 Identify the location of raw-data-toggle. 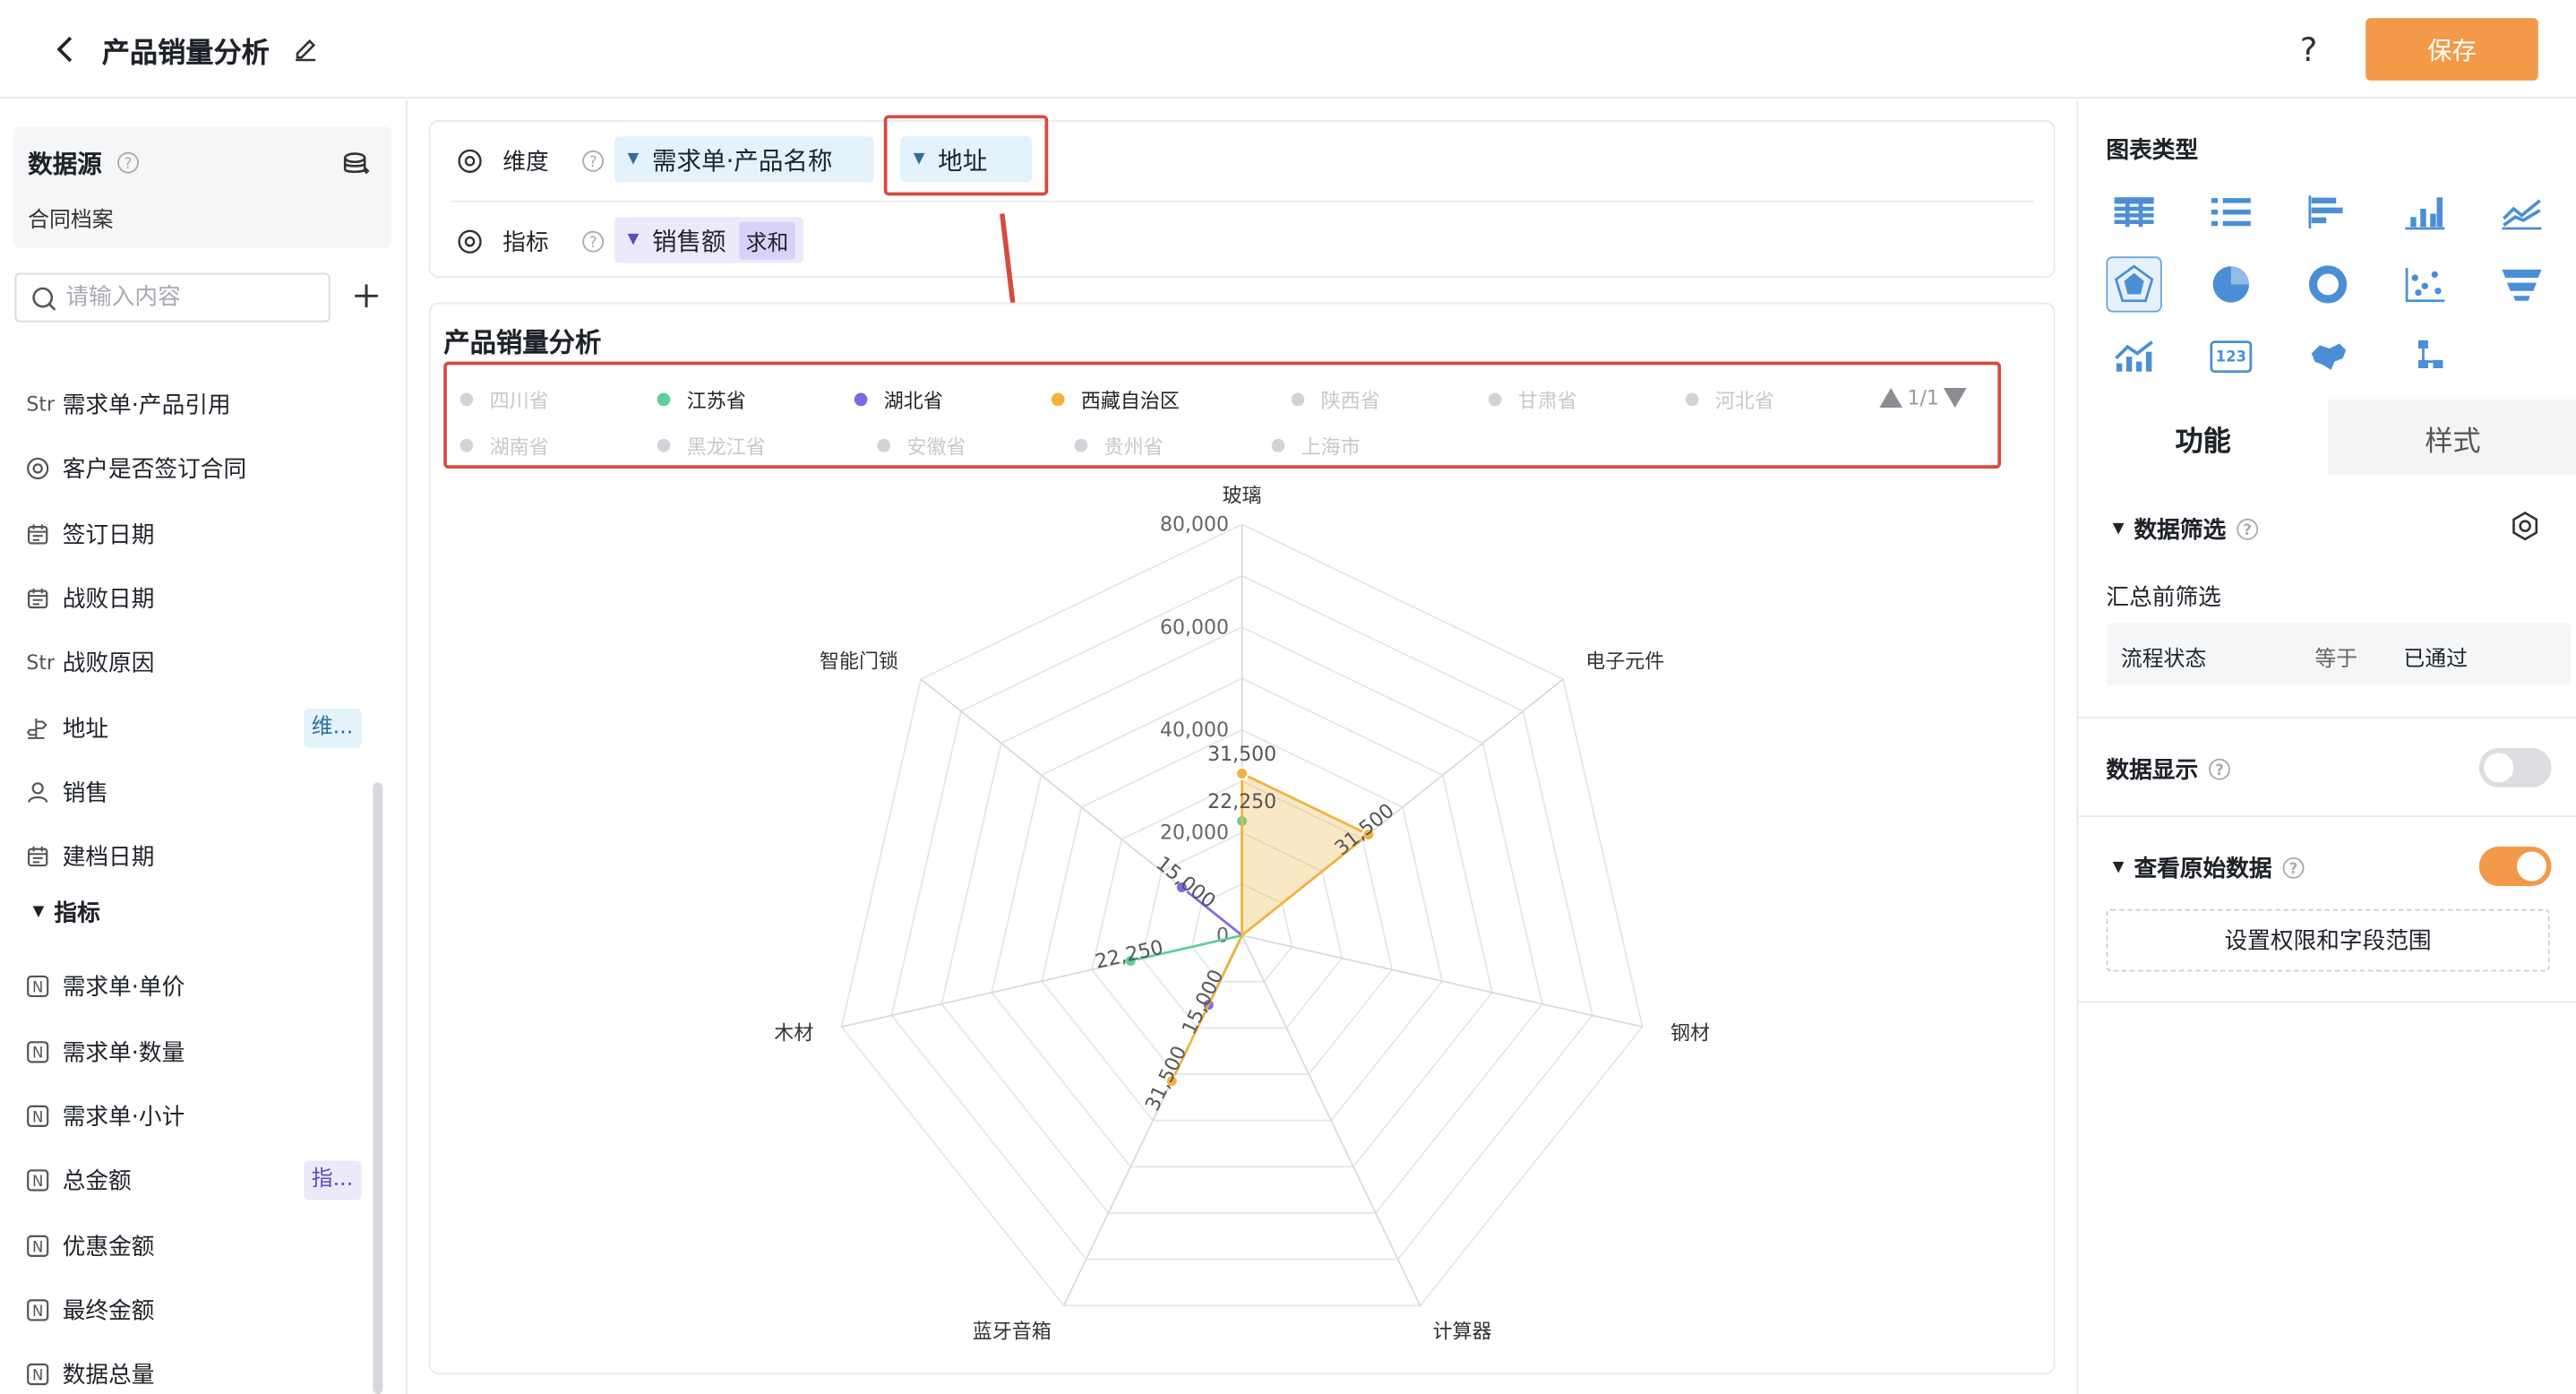
(2515, 867).